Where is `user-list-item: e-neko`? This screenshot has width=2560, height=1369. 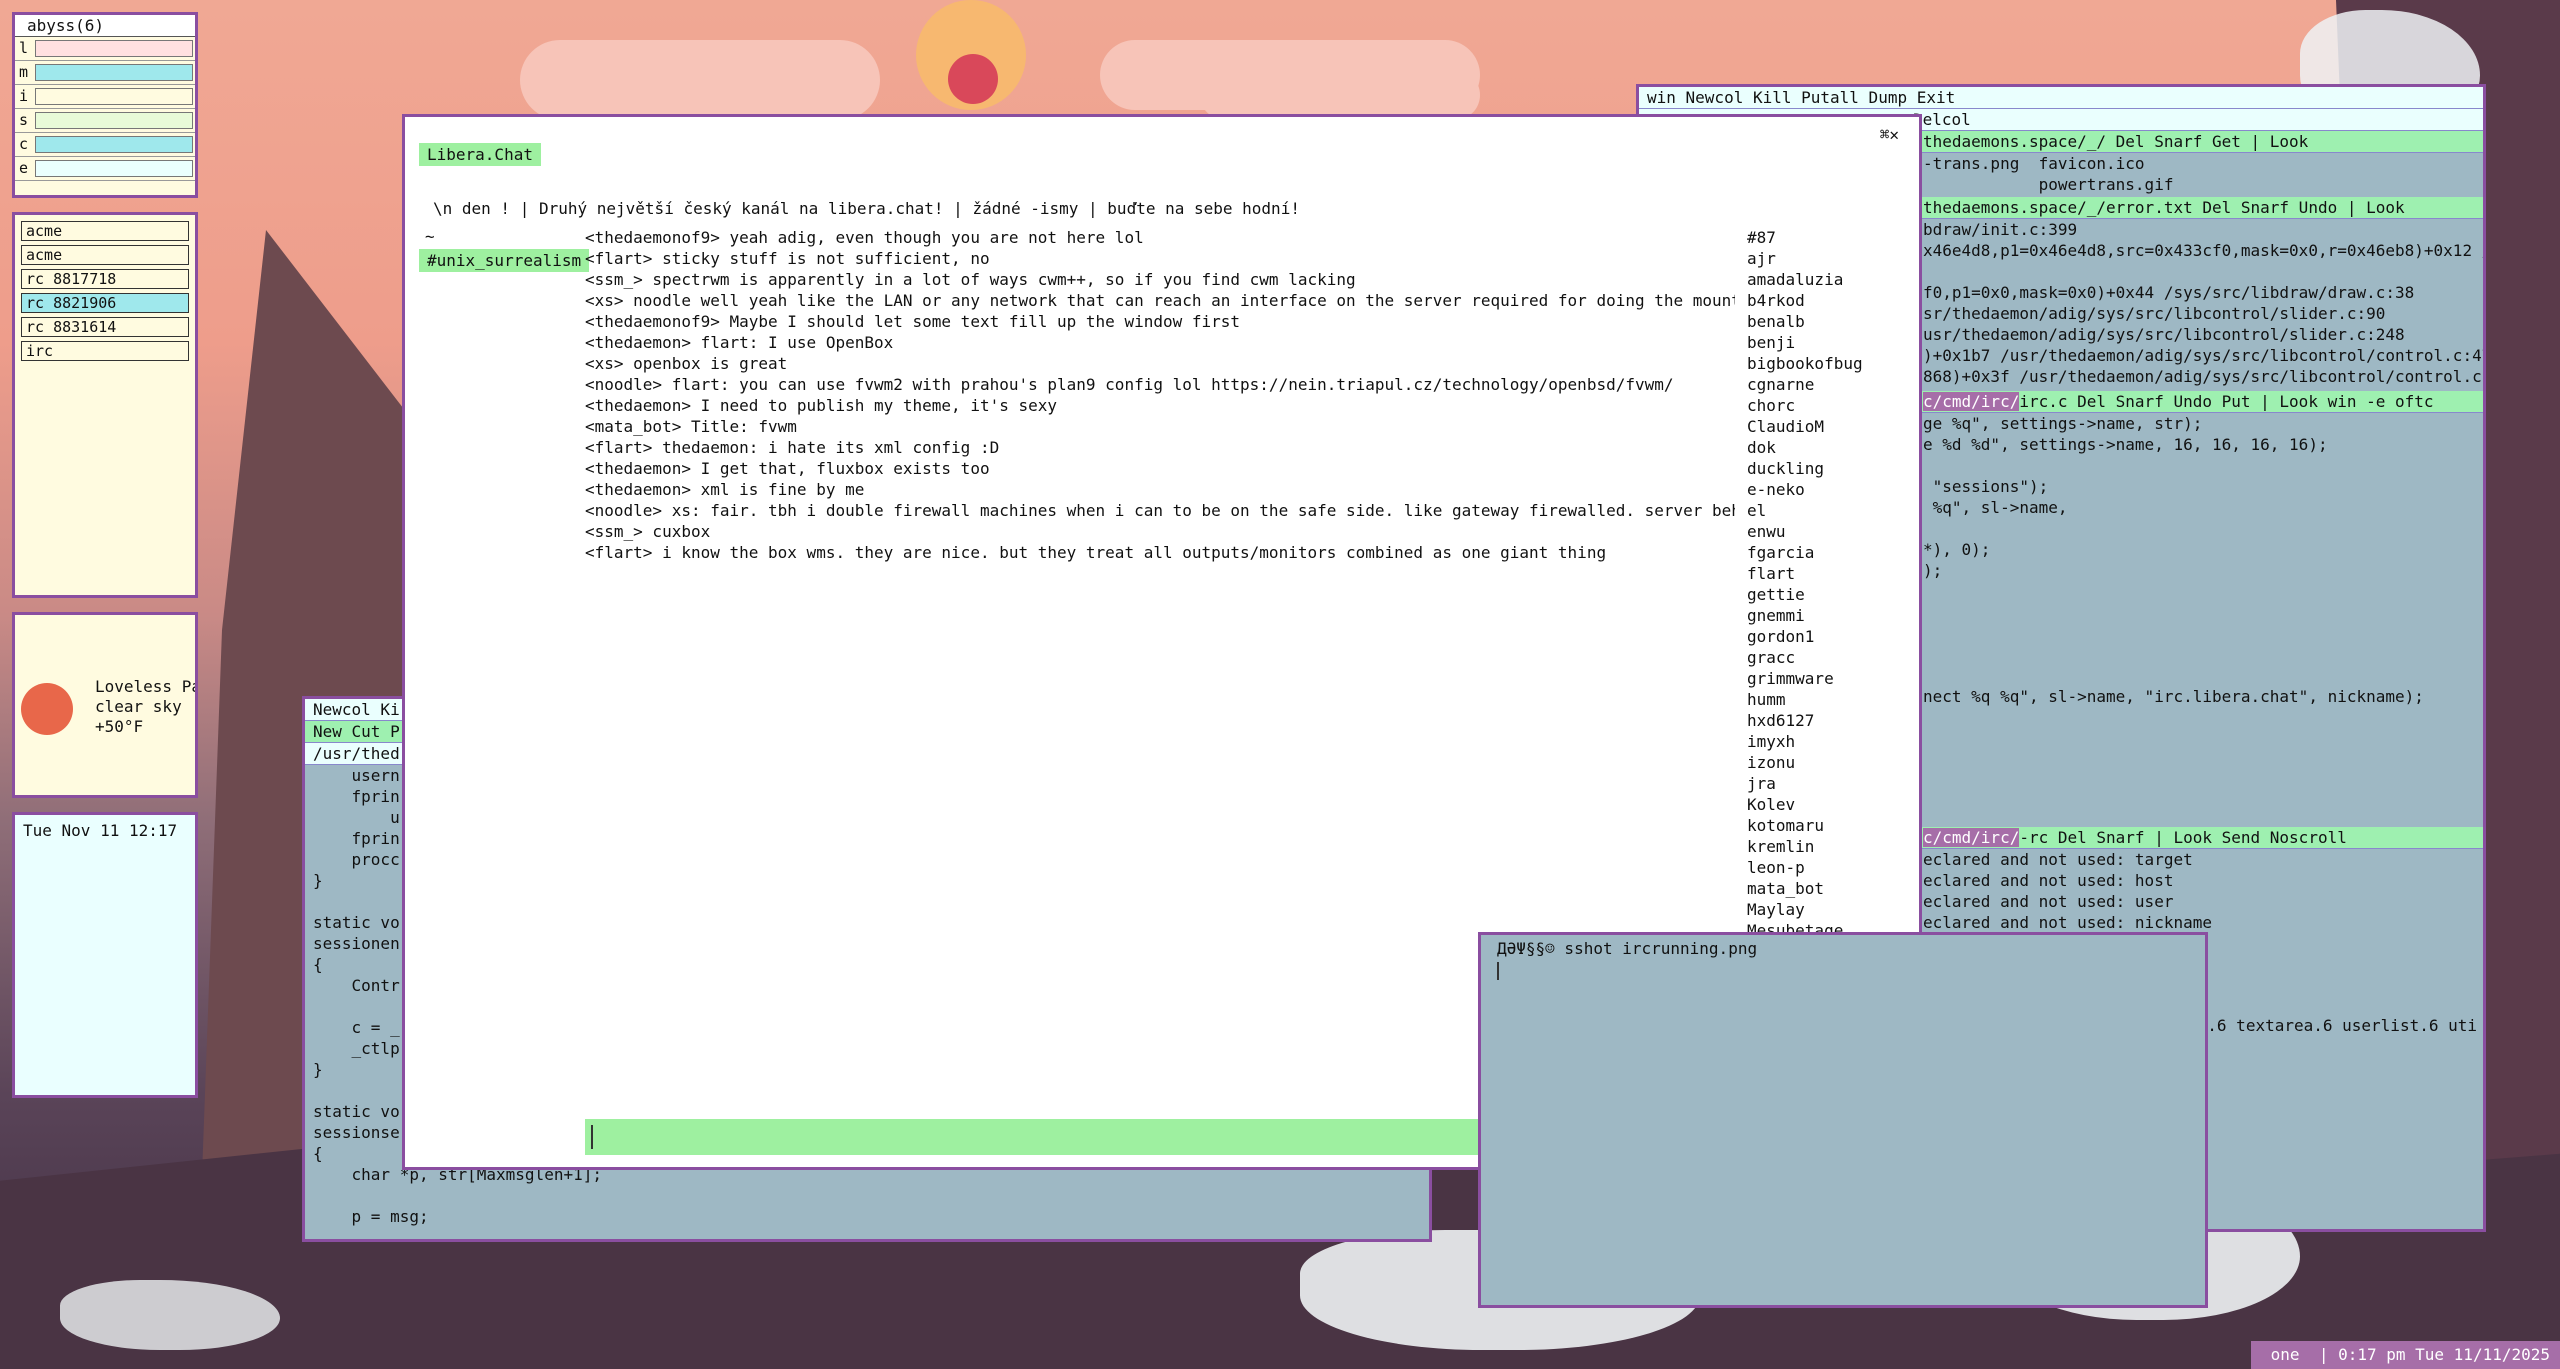 user-list-item: e-neko is located at coordinates (1832, 489).